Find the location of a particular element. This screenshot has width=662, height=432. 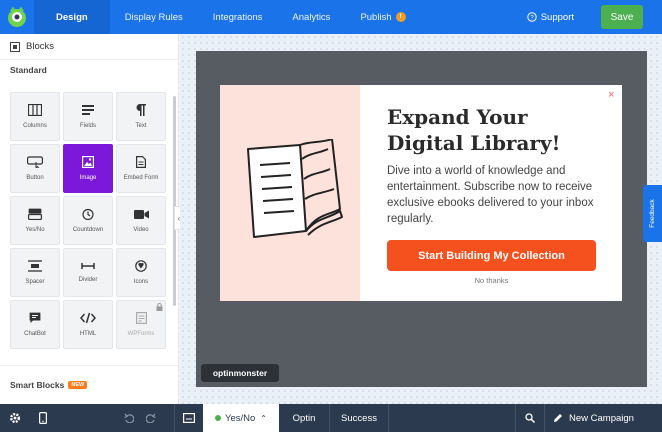

embed-form-icon is located at coordinates (141, 162).